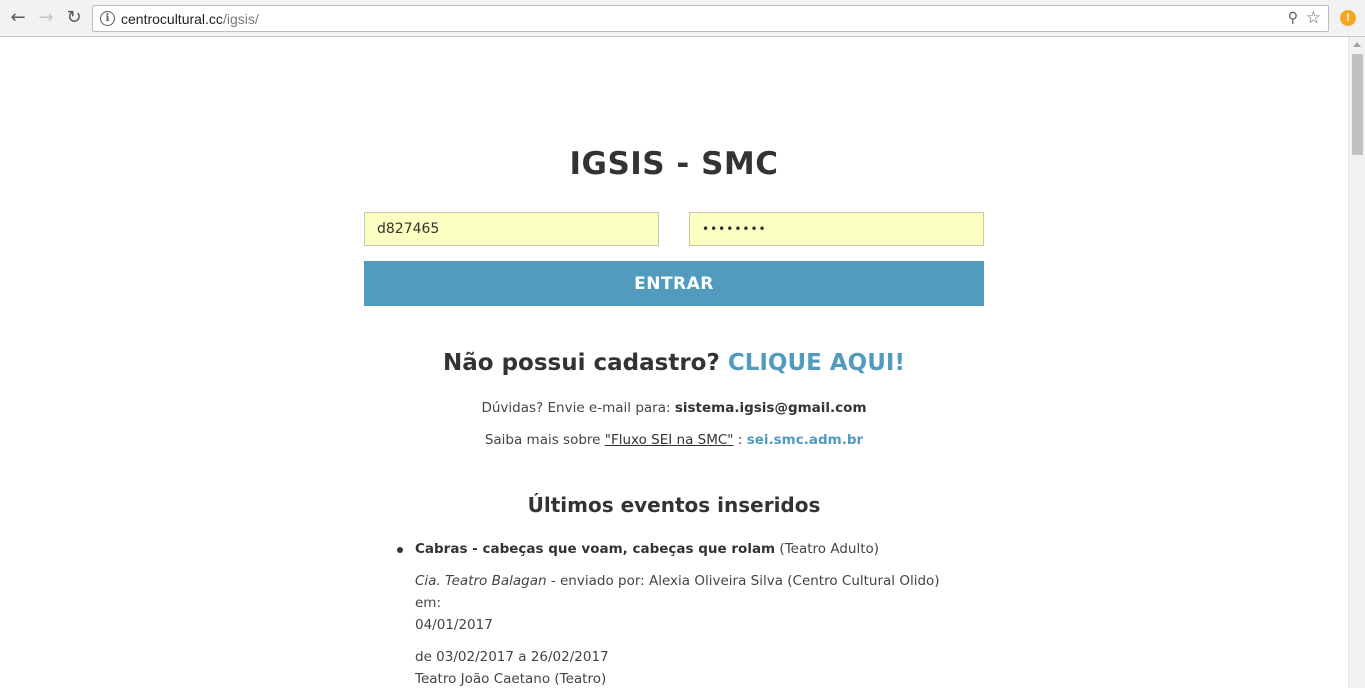 Image resolution: width=1365 pixels, height=688 pixels. I want to click on login-button: ENTRAR, so click(674, 283).